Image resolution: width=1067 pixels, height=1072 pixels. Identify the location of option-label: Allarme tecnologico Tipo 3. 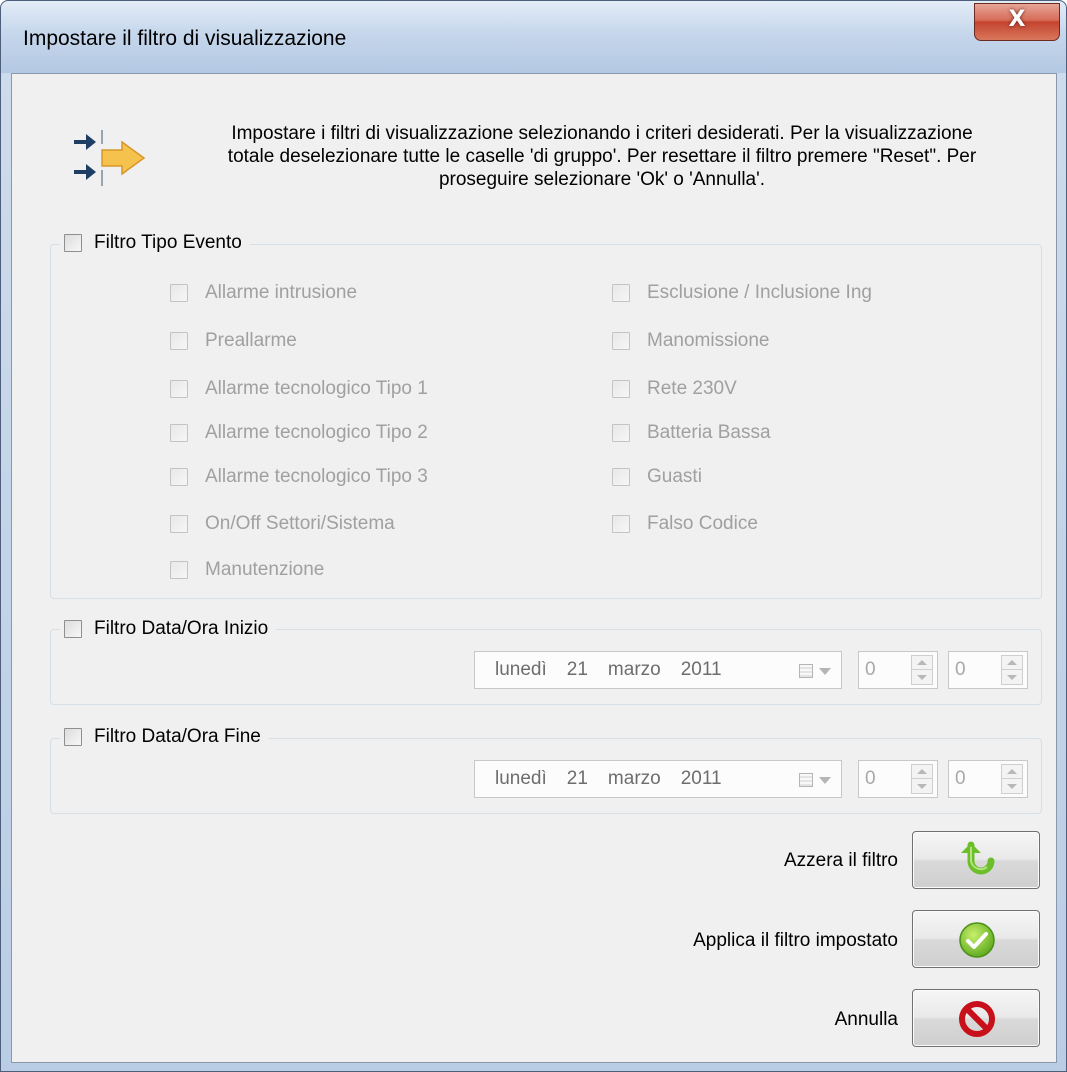
(316, 476).